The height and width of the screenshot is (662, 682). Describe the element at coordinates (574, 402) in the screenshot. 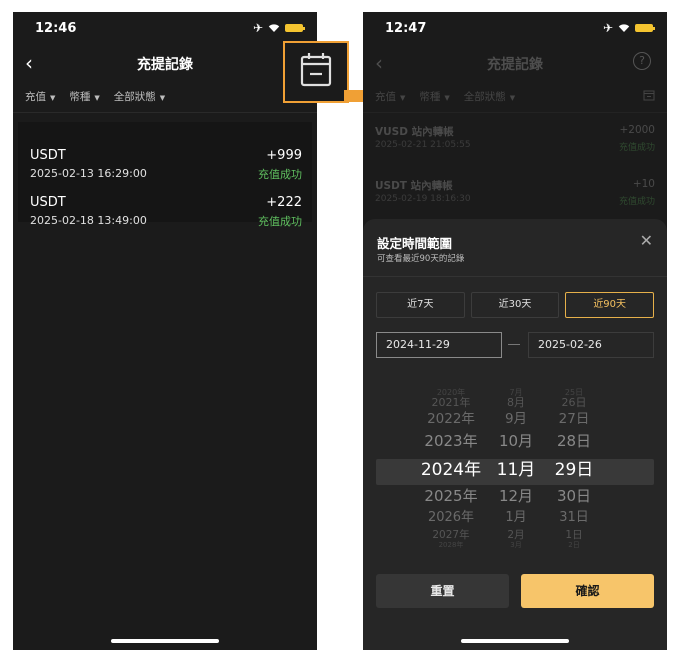

I see `picker-day: 26日` at that location.